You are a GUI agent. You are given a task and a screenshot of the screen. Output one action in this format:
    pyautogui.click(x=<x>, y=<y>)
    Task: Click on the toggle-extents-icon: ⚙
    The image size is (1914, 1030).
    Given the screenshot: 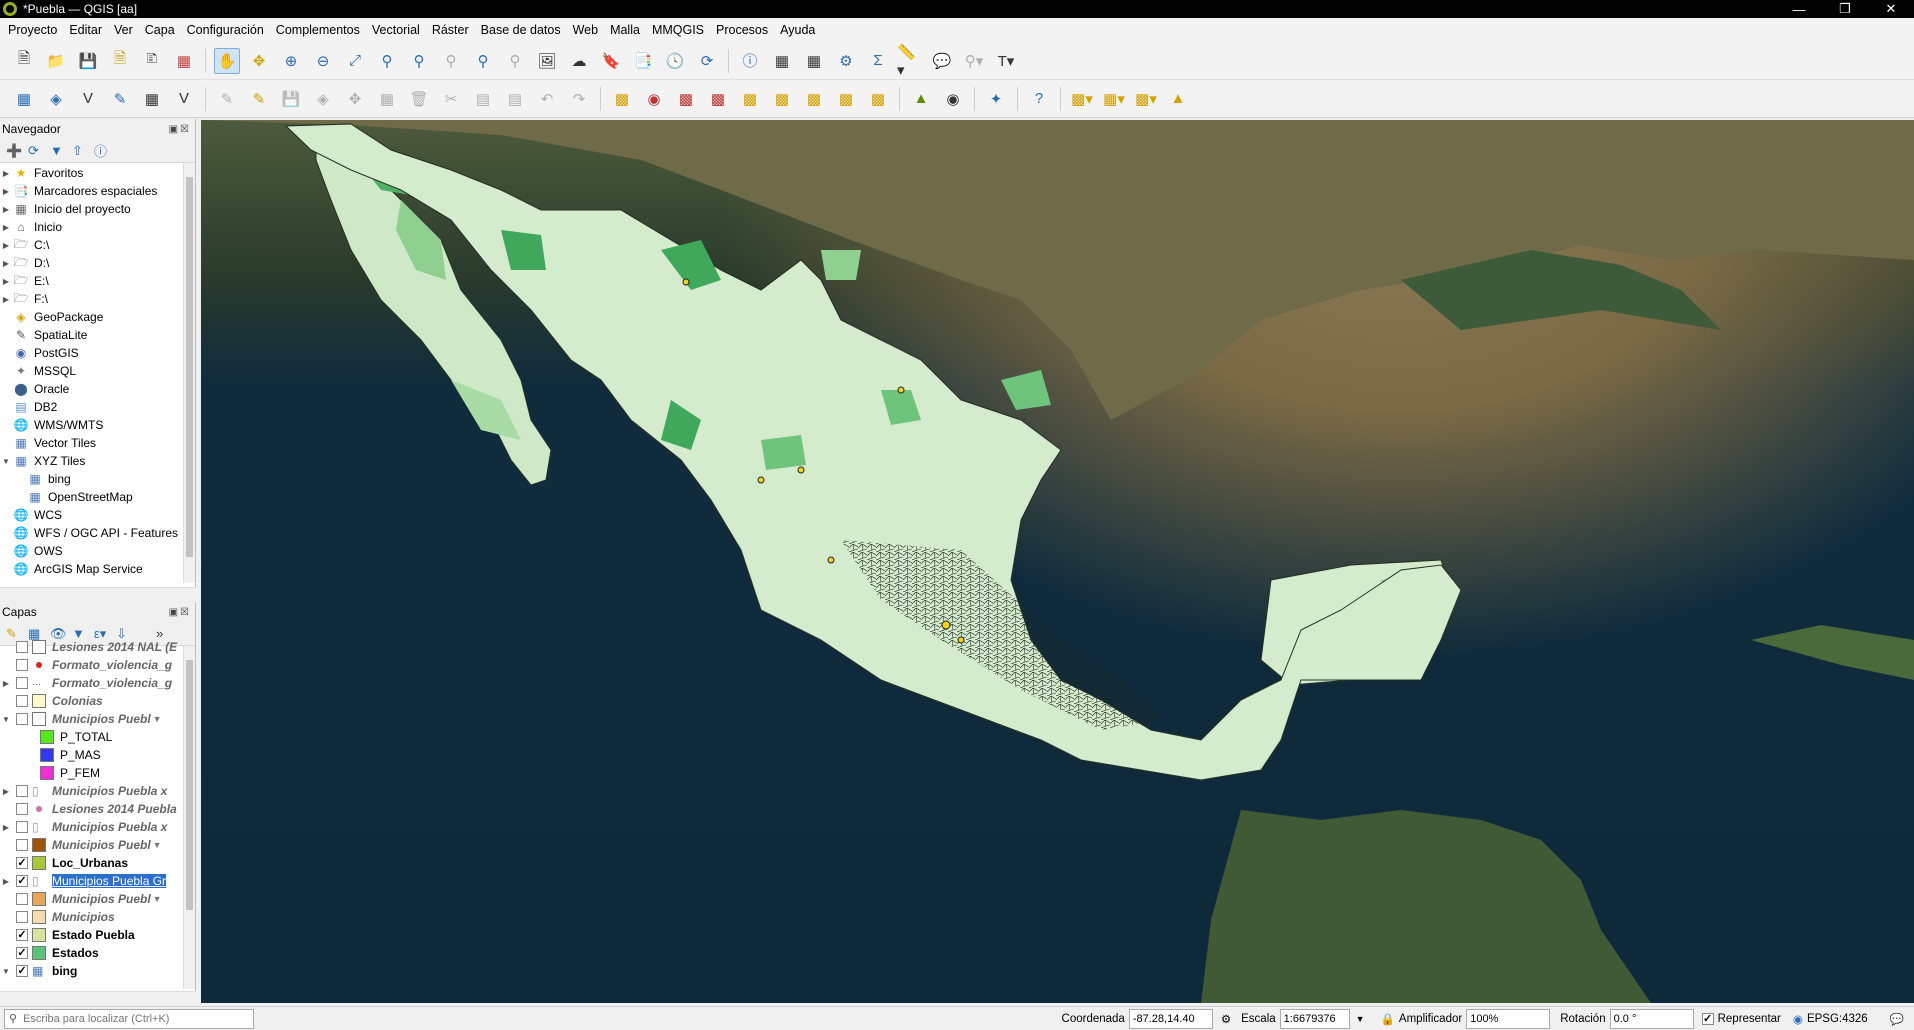 What is the action you would take?
    pyautogui.click(x=1226, y=1019)
    